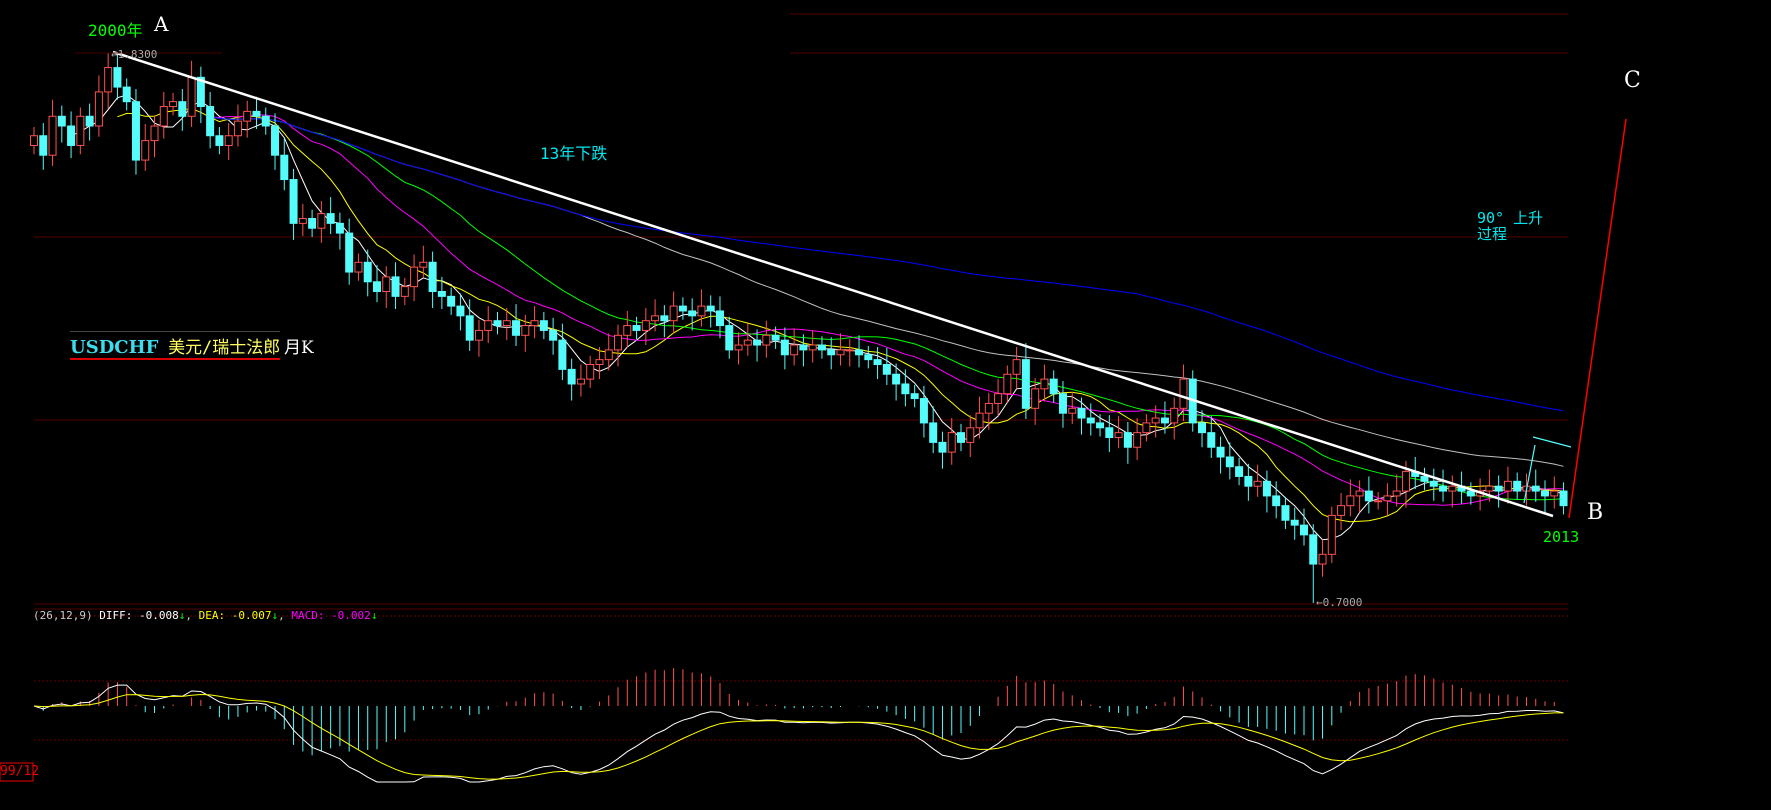 This screenshot has height=810, width=1771. I want to click on macd-params: (26,12,9), so click(63, 615).